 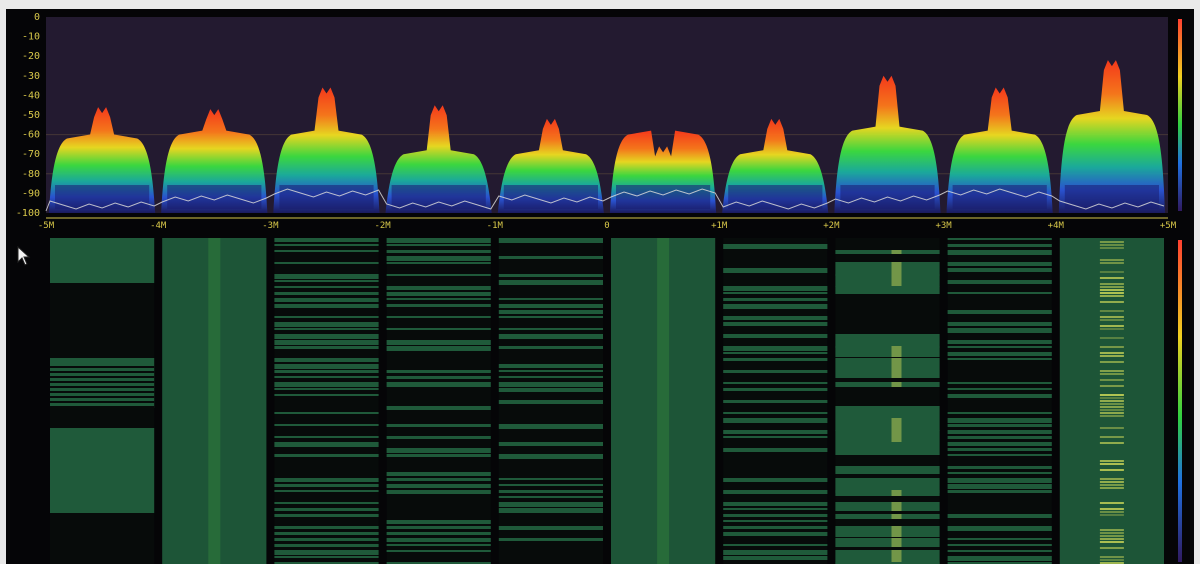 What do you see at coordinates (214, 401) in the screenshot?
I see `waterfall-center` at bounding box center [214, 401].